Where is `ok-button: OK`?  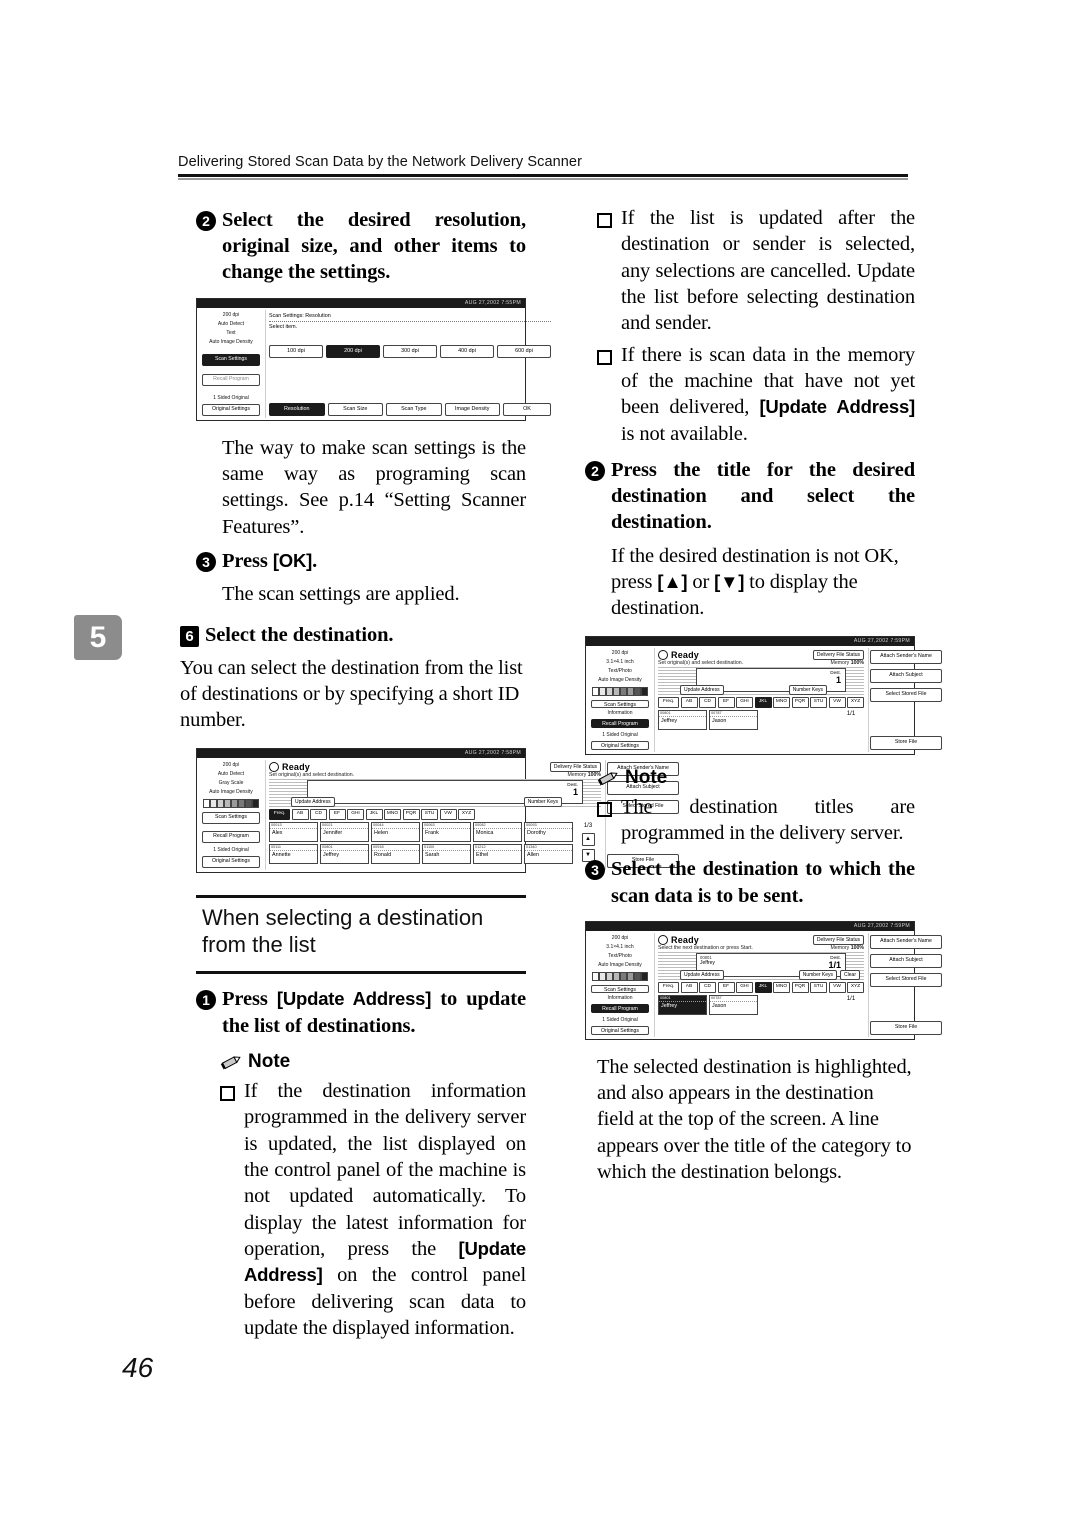 ok-button: OK is located at coordinates (527, 409).